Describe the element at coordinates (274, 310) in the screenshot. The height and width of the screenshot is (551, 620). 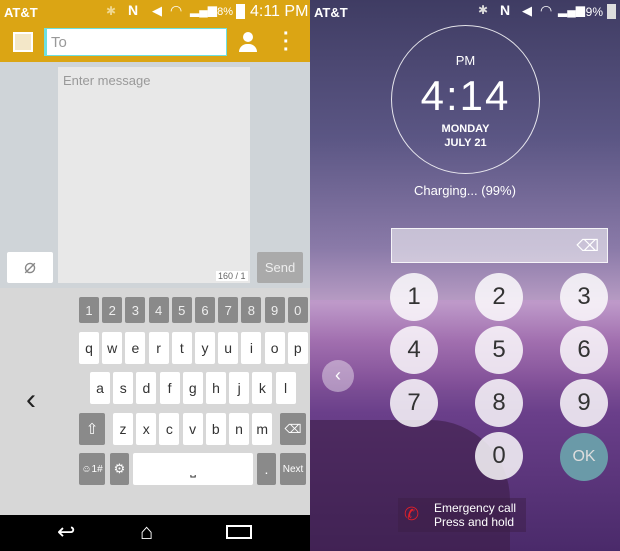
I see `key-9: 9` at that location.